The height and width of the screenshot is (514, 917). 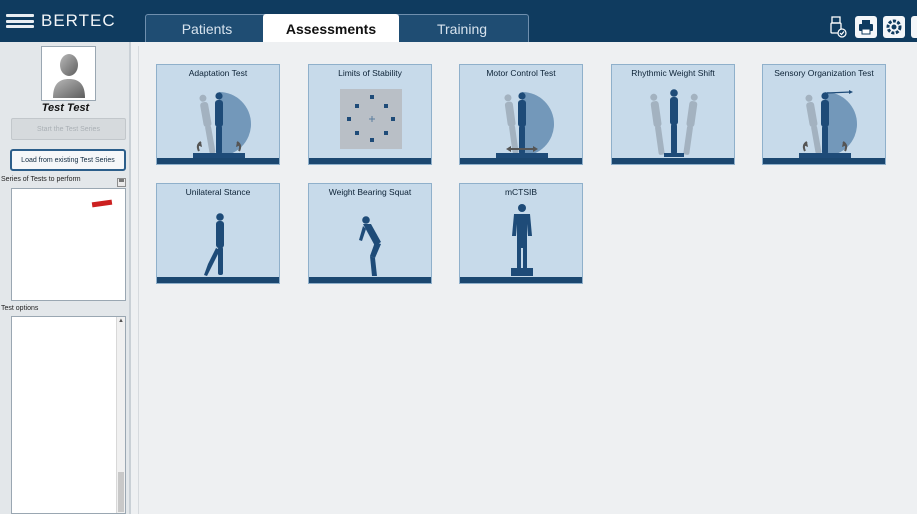 I want to click on header-icon-group, so click(x=872, y=27).